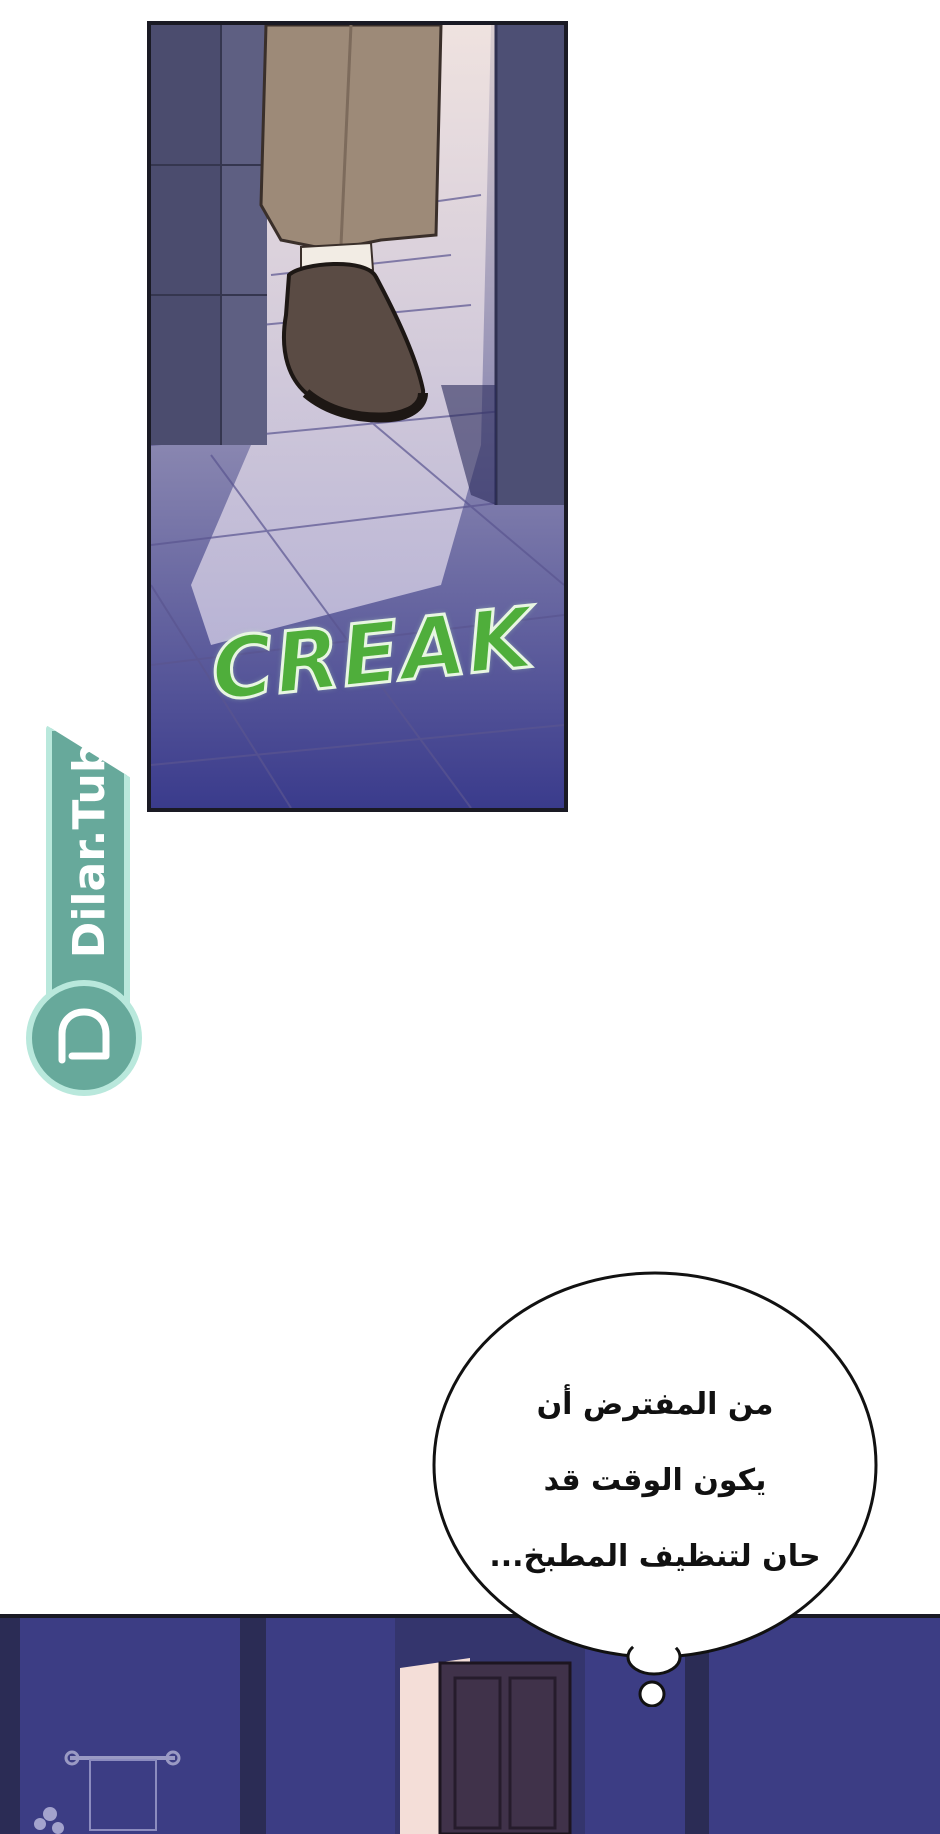 The width and height of the screenshot is (940, 1834). Describe the element at coordinates (89, 835) in the screenshot. I see `watermark-text: Dilar.Tube` at that location.